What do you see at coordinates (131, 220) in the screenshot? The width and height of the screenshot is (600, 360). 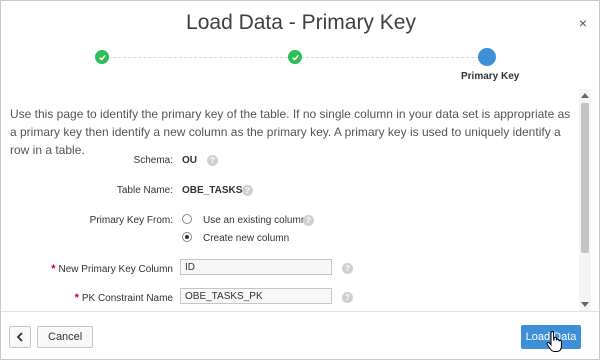 I see `primary-key-from-label: Primary Key From:` at bounding box center [131, 220].